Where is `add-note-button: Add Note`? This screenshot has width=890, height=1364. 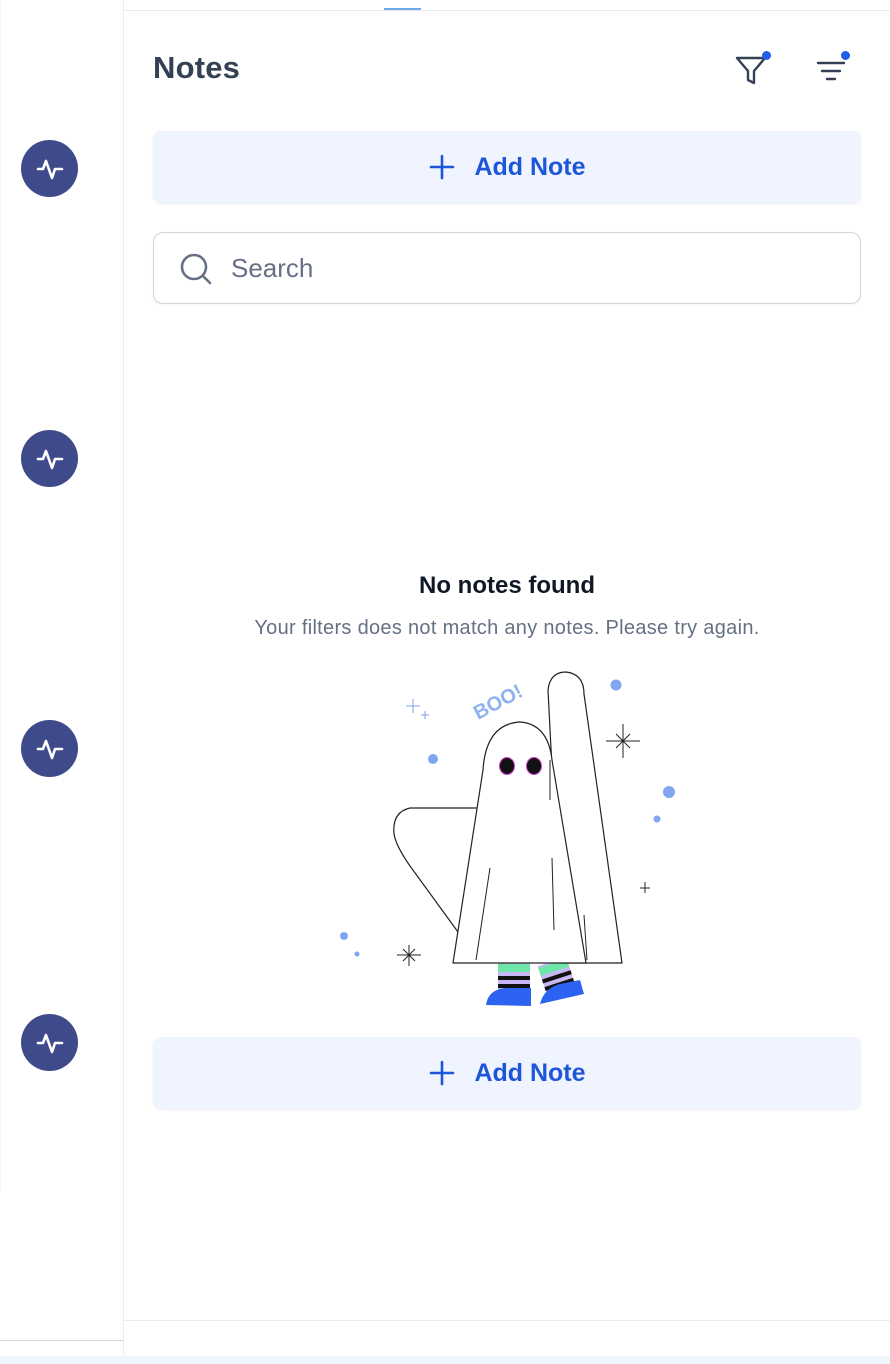
add-note-button: Add Note is located at coordinates (507, 167).